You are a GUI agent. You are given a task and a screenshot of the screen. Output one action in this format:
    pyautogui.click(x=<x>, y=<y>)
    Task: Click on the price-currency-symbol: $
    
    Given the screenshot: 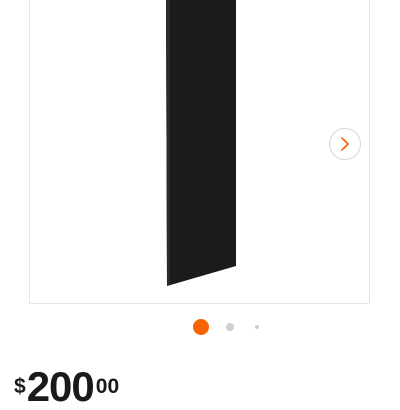 What is the action you would take?
    pyautogui.click(x=20, y=386)
    